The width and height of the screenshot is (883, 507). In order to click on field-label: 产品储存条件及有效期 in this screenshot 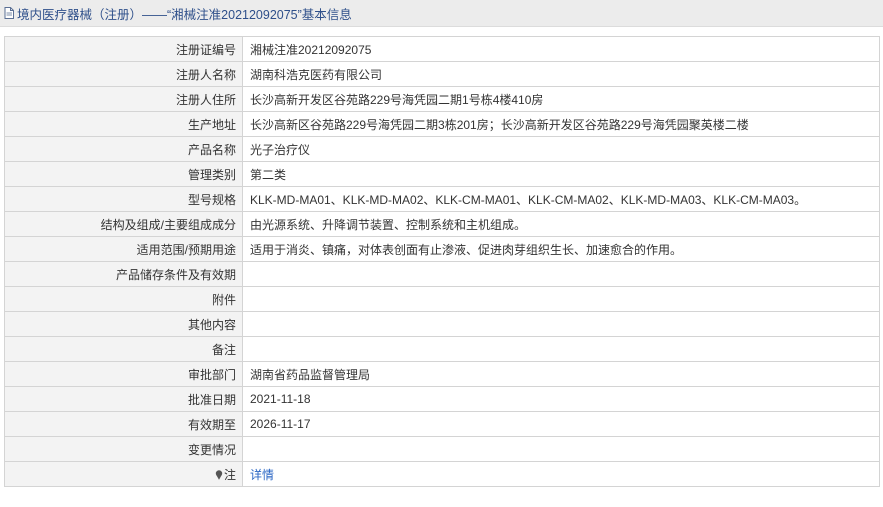, I will do `click(123, 274)`.